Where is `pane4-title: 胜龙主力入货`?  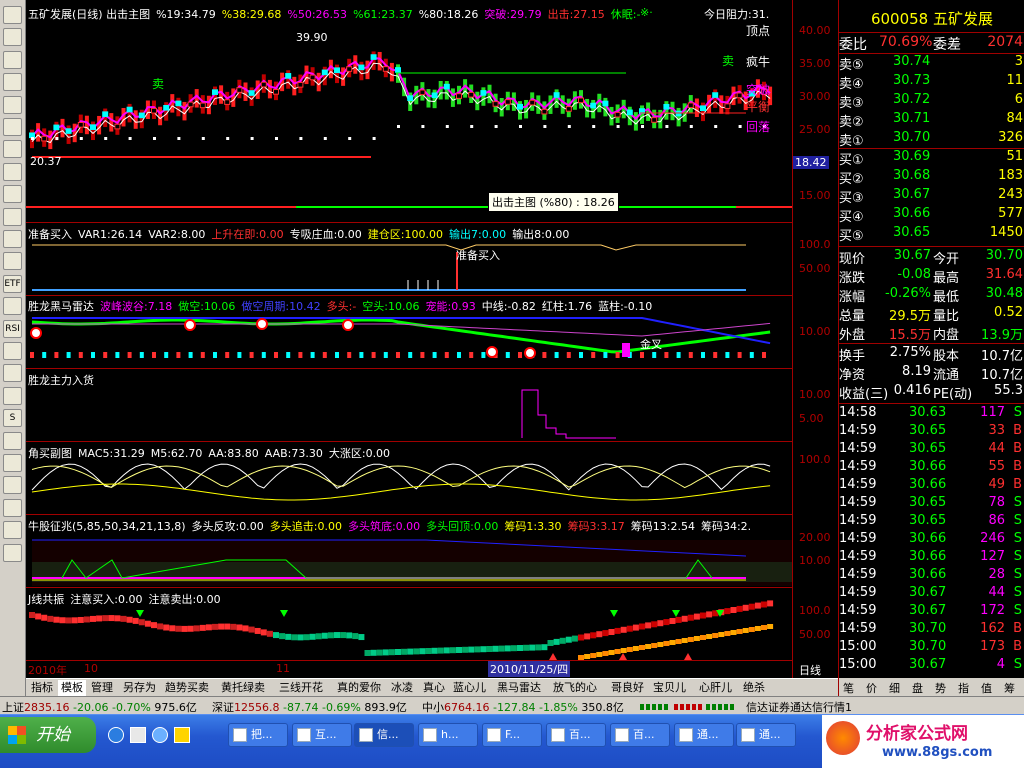 pane4-title: 胜龙主力入货 is located at coordinates (61, 380).